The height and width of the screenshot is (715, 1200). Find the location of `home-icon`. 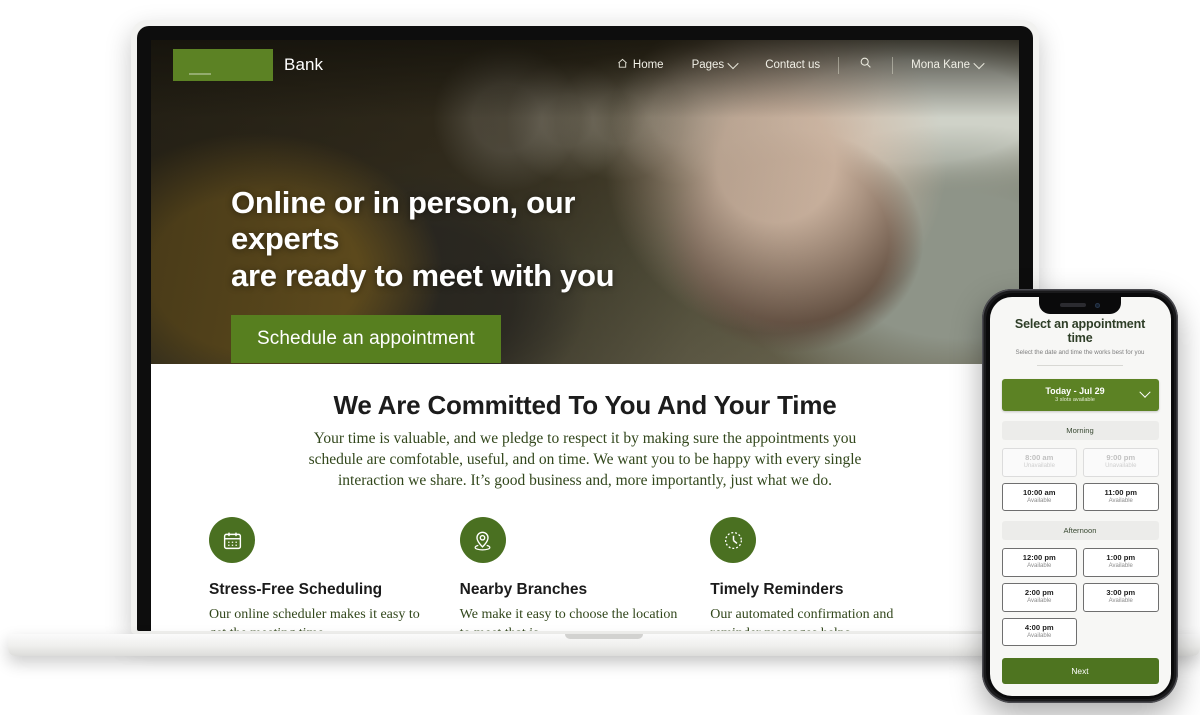

home-icon is located at coordinates (622, 65).